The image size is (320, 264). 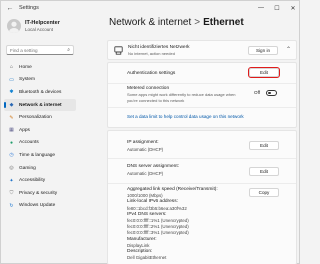 I want to click on network-icon: ◆, so click(x=11, y=105).